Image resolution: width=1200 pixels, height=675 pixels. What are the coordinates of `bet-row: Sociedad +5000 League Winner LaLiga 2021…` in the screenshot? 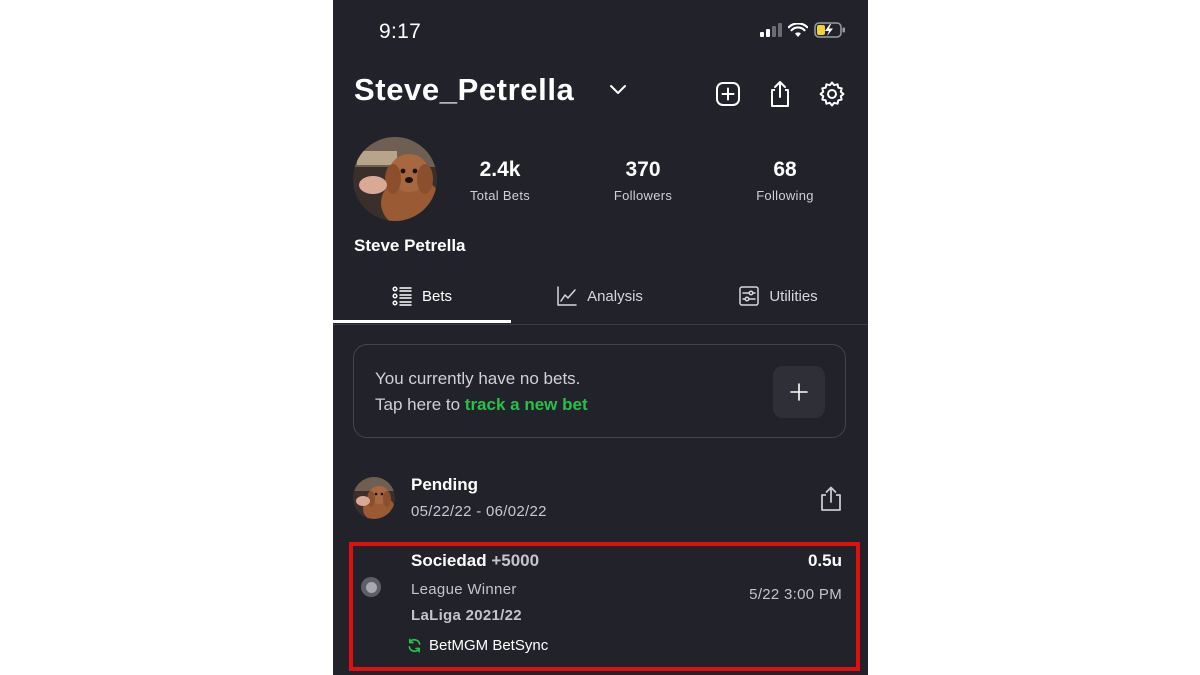 It's located at (600, 605).